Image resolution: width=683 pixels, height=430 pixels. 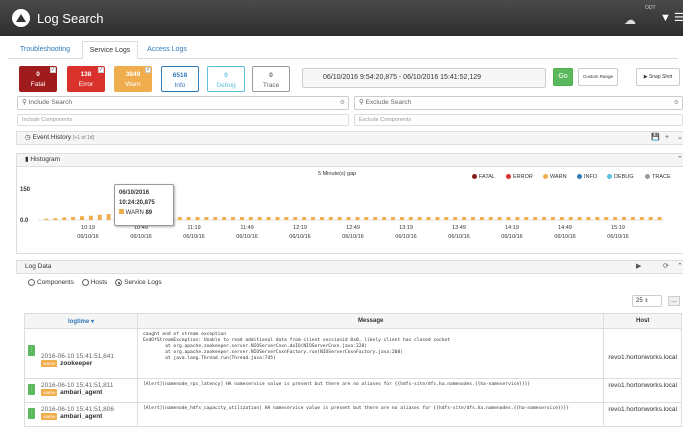 I want to click on x-tick-time: 15:19, so click(x=618, y=228).